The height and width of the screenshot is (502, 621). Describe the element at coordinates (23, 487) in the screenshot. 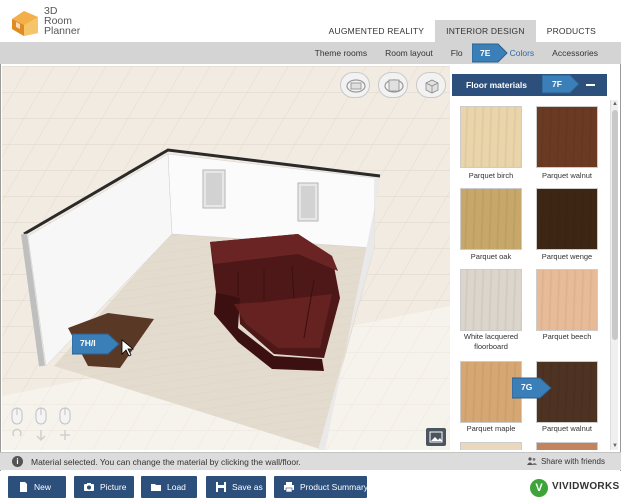

I see `new-file-icon` at that location.